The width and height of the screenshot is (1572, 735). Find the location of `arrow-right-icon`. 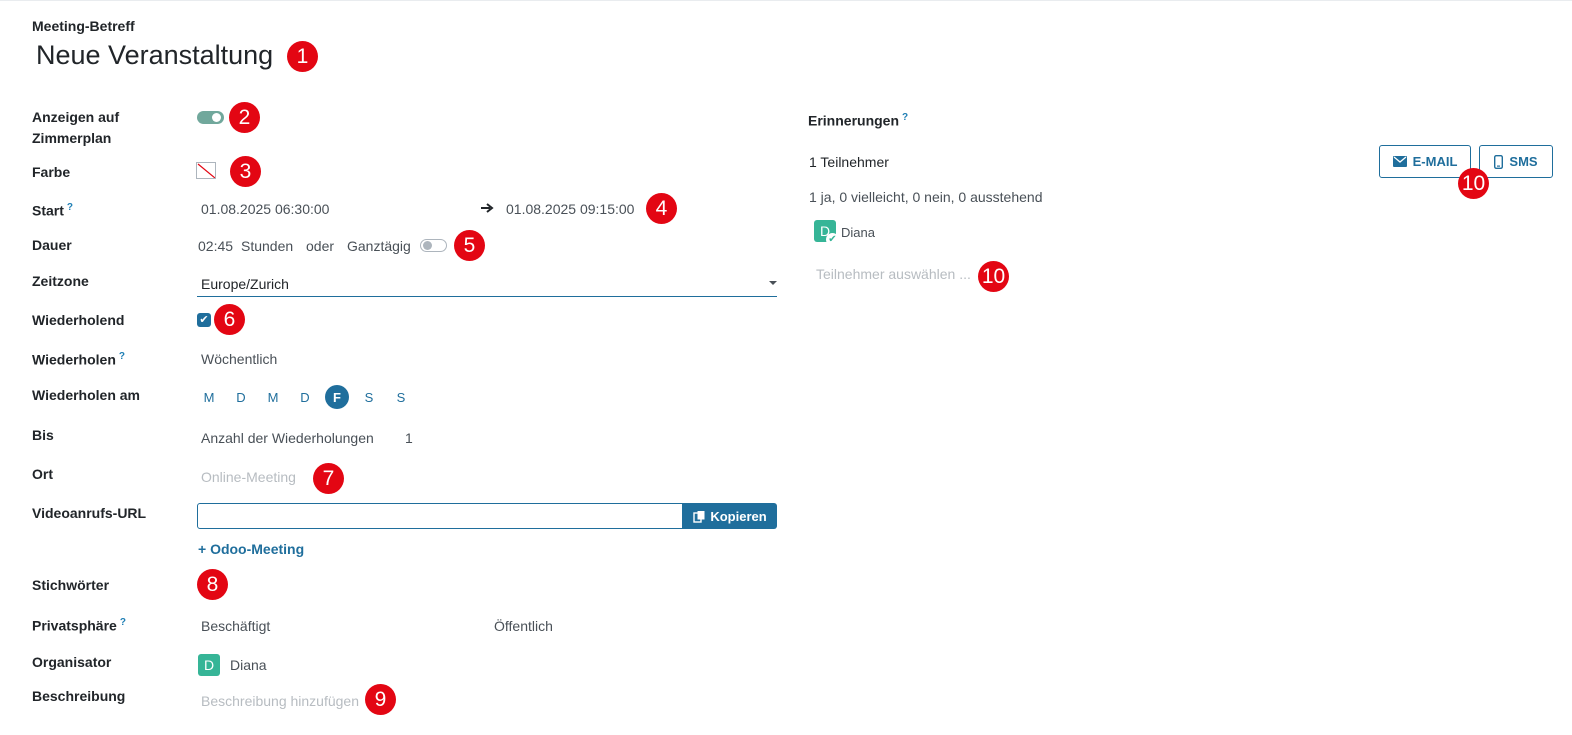

arrow-right-icon is located at coordinates (487, 209).